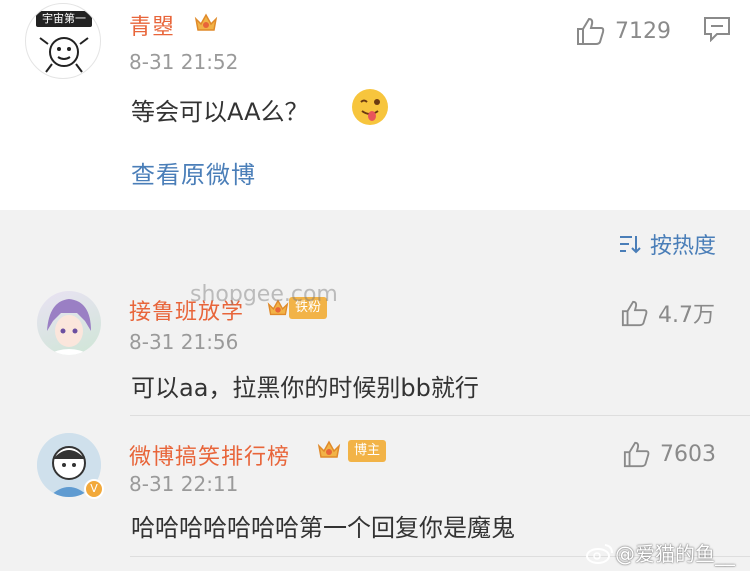 This screenshot has height=571, width=750. What do you see at coordinates (184, 342) in the screenshot?
I see `reply-time: 8-31 21:56` at bounding box center [184, 342].